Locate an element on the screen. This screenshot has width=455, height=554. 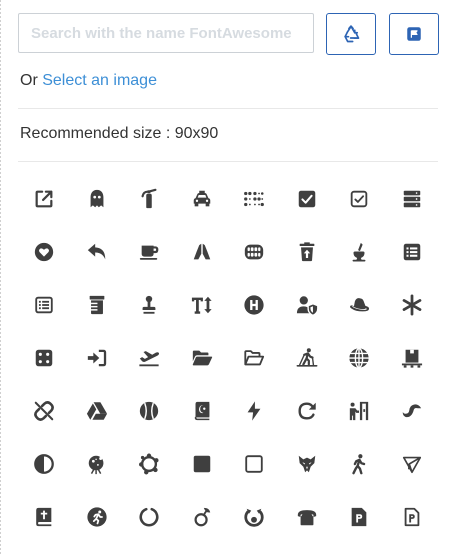
plane-departure-icon is located at coordinates (149, 358).